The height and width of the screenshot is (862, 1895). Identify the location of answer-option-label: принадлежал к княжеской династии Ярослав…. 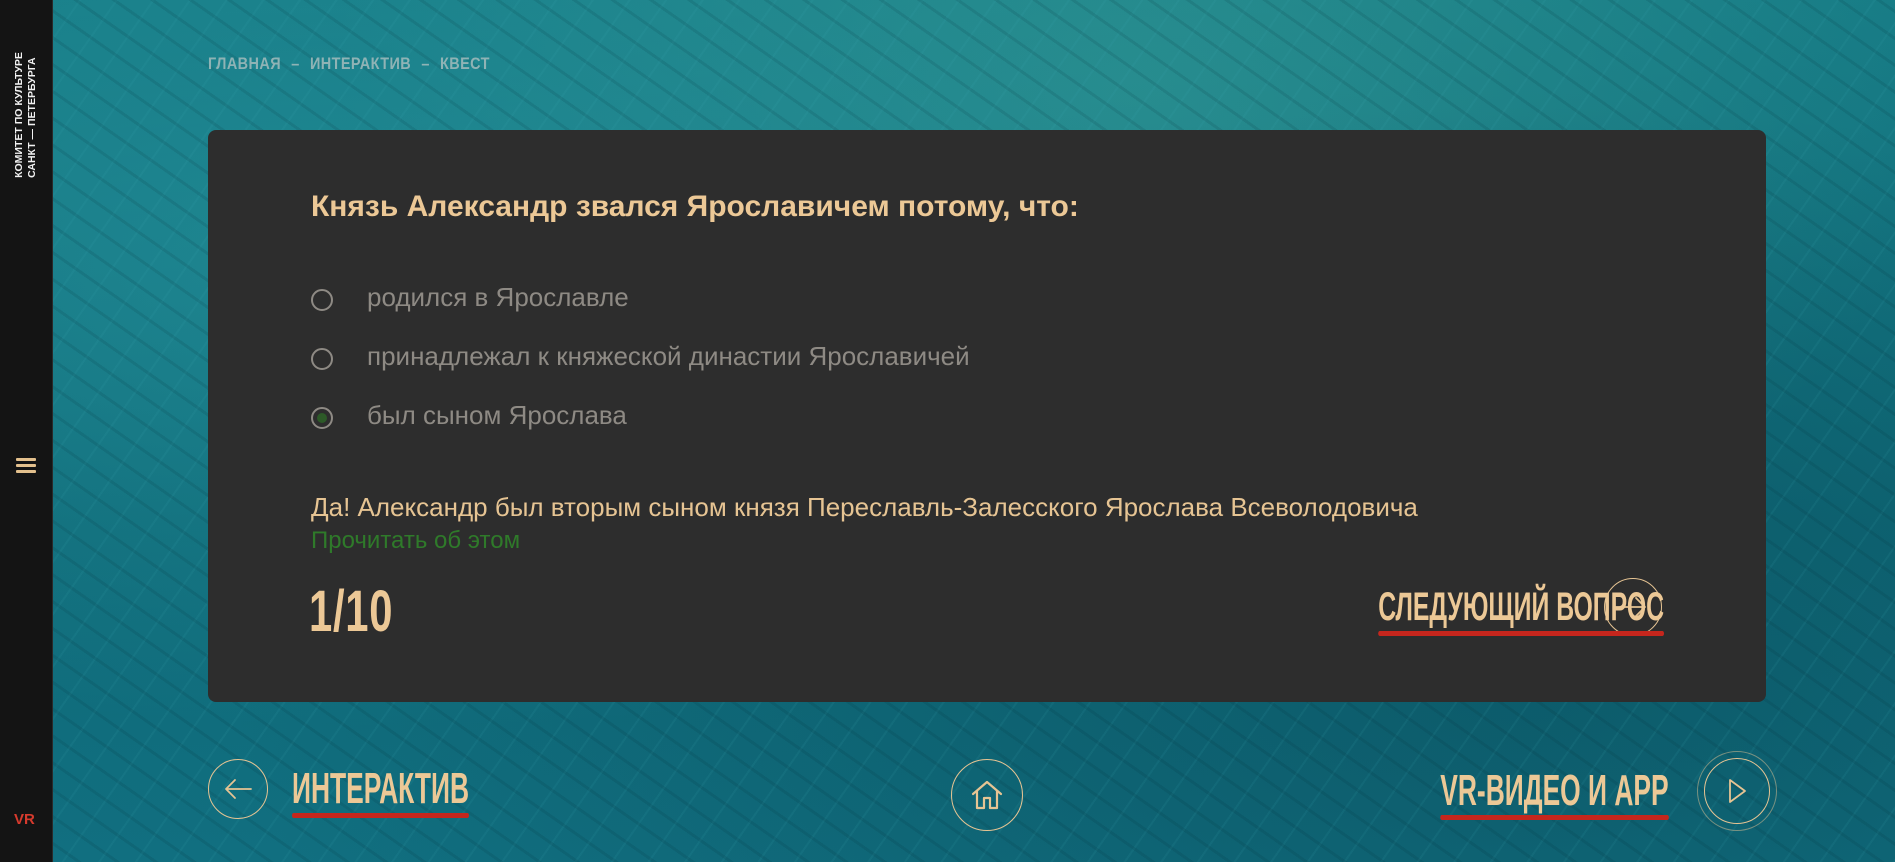
(668, 356).